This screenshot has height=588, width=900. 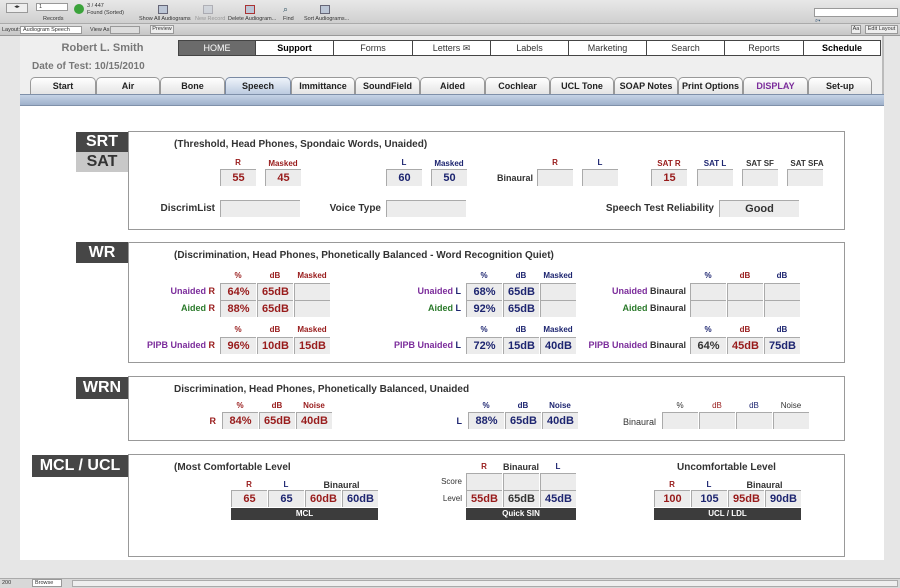 What do you see at coordinates (373, 48) in the screenshot?
I see `nav-forms: Forms` at bounding box center [373, 48].